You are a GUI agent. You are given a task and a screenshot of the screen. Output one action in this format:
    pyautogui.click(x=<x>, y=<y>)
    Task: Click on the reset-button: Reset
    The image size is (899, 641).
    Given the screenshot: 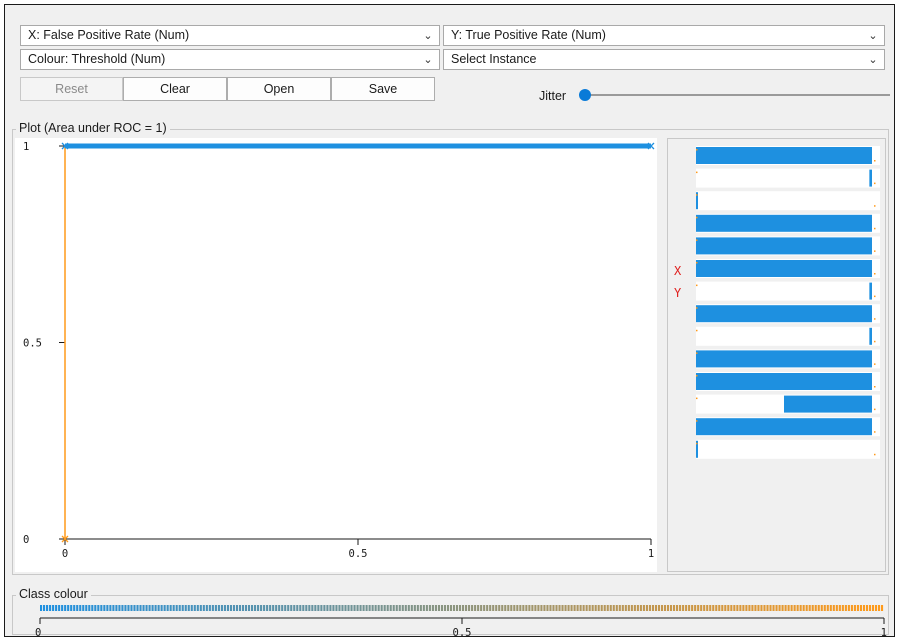 What is the action you would take?
    pyautogui.click(x=71, y=89)
    